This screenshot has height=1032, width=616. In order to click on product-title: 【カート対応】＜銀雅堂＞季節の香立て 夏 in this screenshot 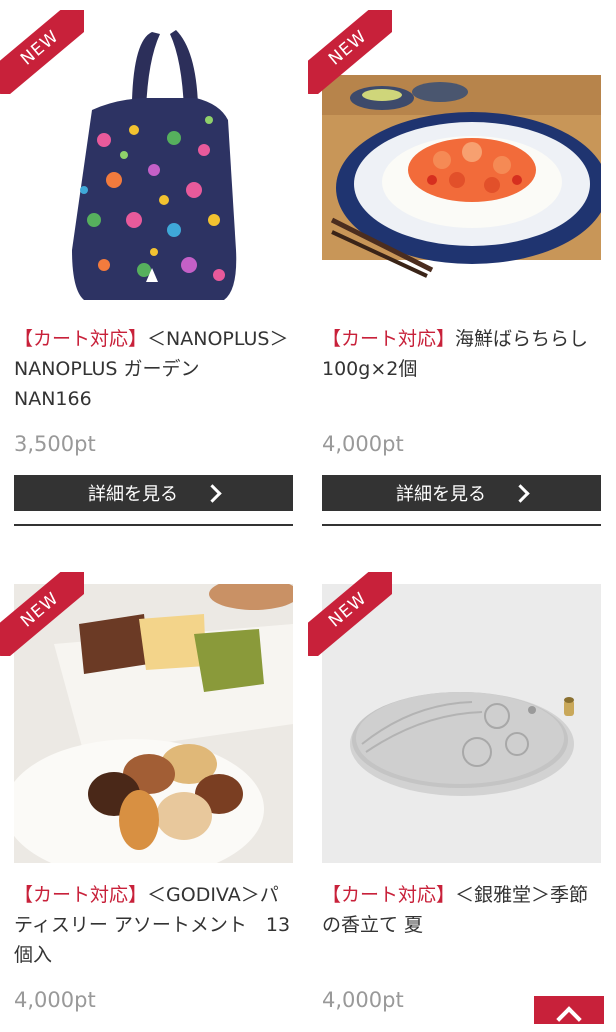, I will do `click(461, 910)`.